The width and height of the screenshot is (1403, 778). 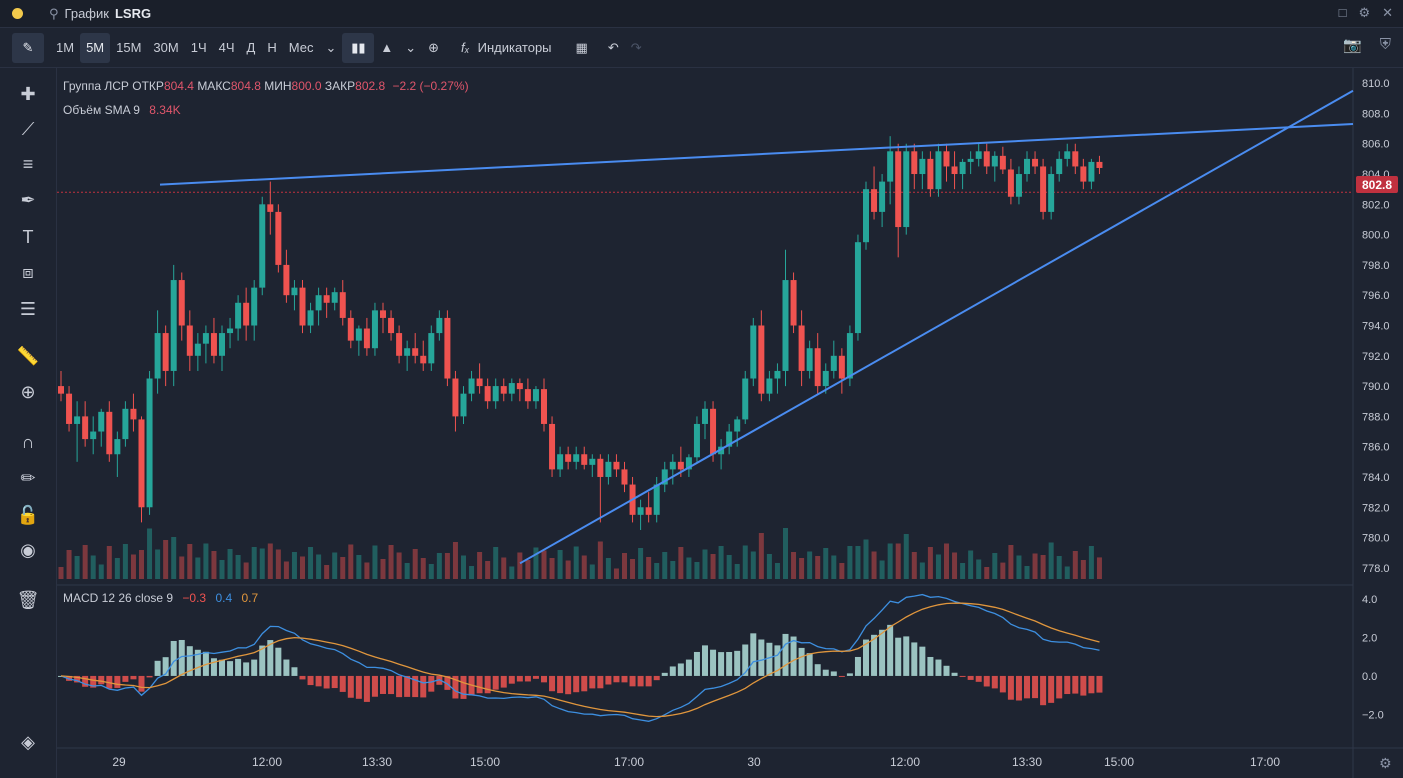 I want to click on timeframe-6: Д, so click(x=251, y=48).